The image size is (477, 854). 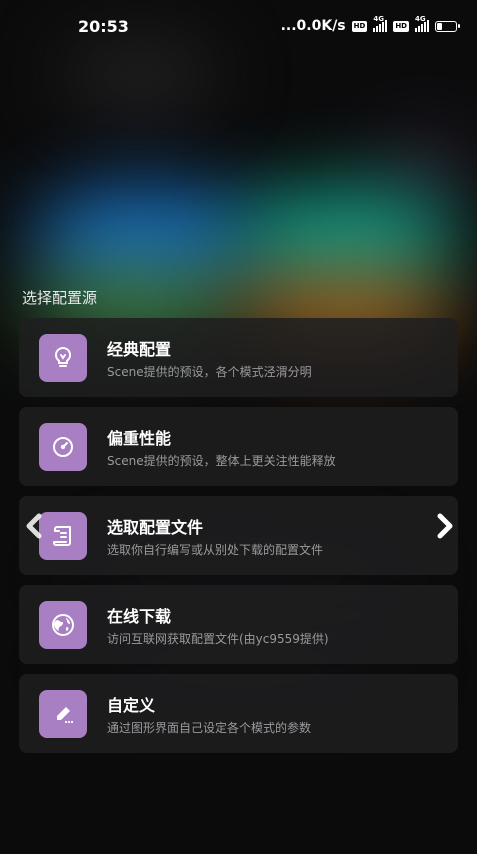 I want to click on option-description: Scene提供的预设，整体上更关注性能释放, so click(x=221, y=461).